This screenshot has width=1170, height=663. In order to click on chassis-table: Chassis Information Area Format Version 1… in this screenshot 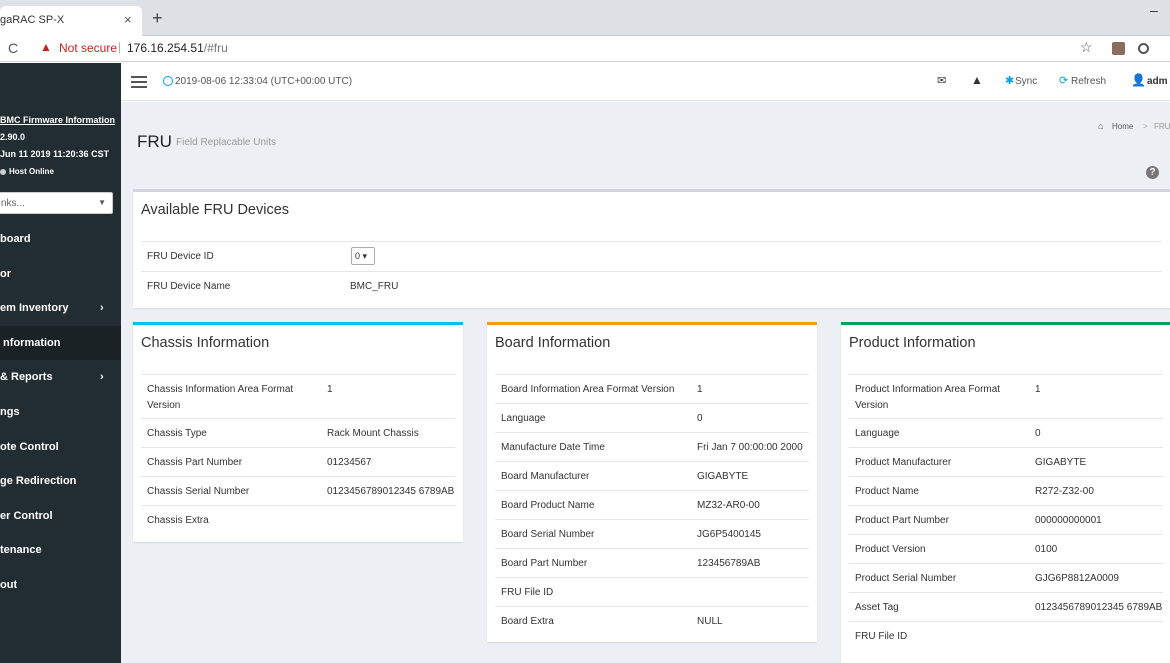, I will do `click(298, 454)`.